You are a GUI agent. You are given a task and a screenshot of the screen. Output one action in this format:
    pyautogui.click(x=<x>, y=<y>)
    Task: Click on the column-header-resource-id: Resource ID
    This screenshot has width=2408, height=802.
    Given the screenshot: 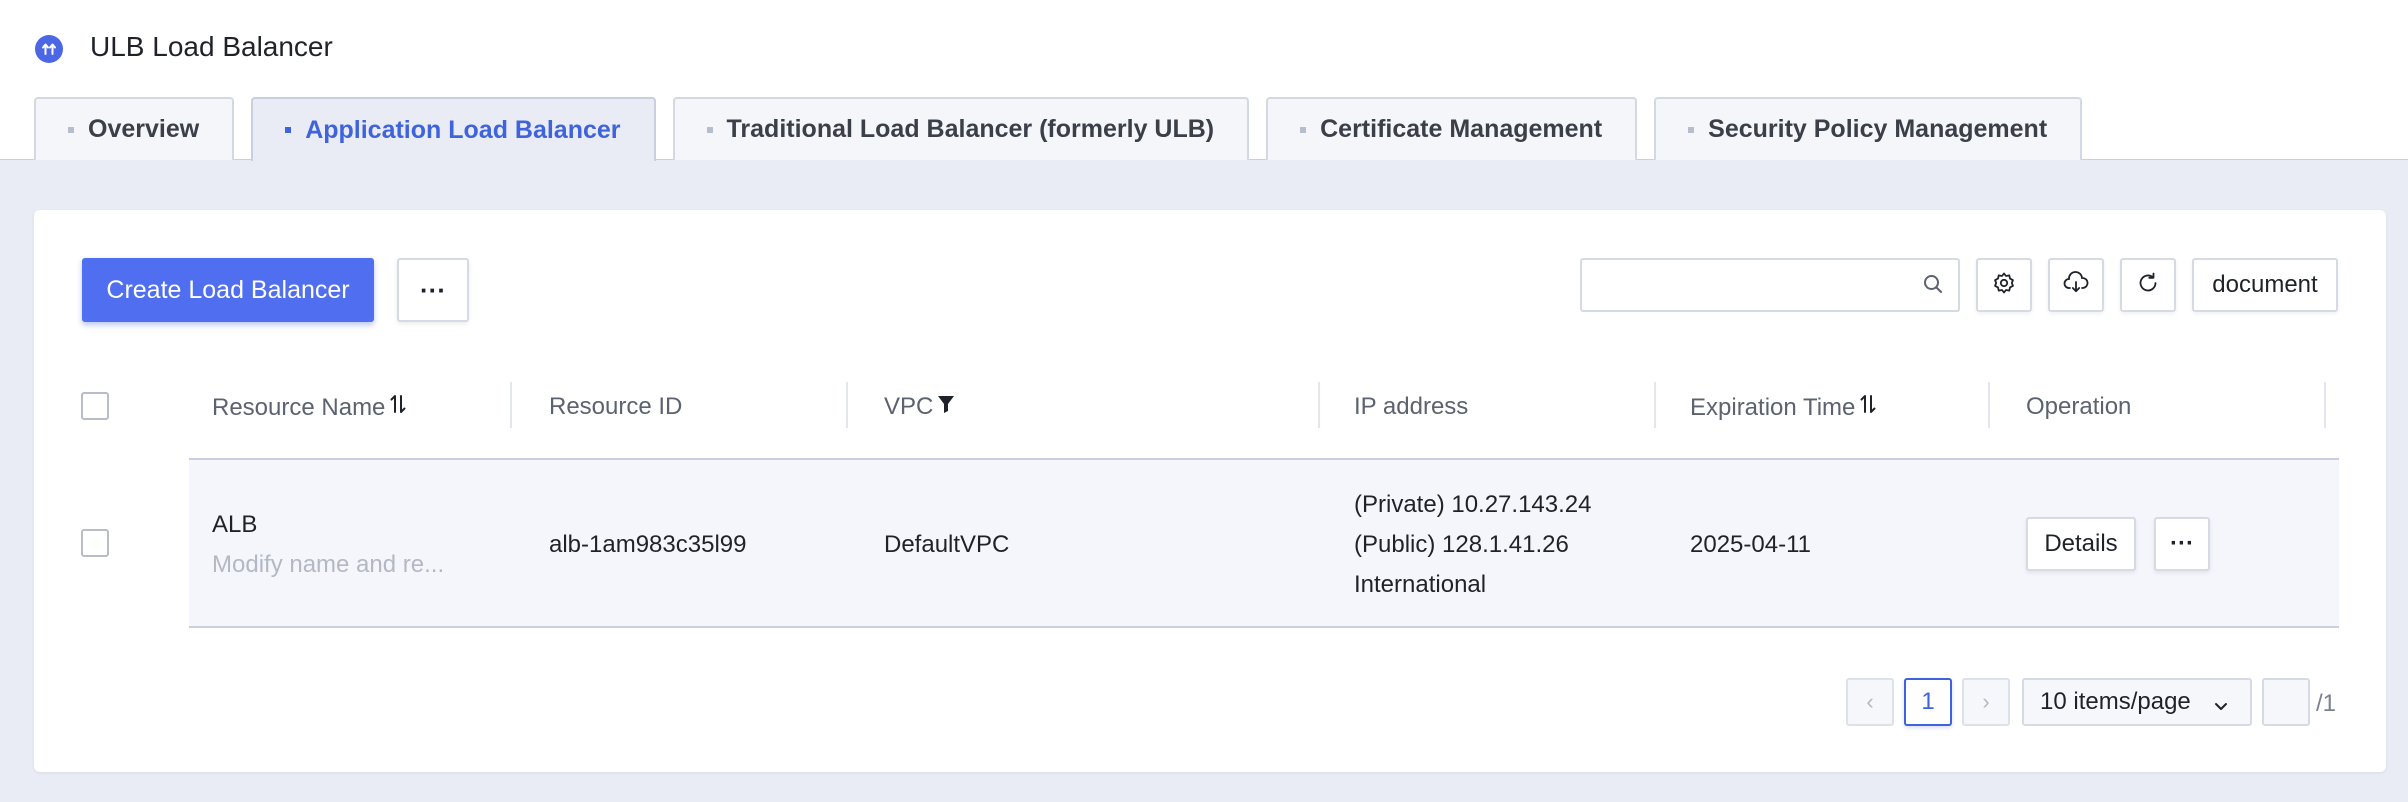 What is the action you would take?
    pyautogui.click(x=615, y=407)
    